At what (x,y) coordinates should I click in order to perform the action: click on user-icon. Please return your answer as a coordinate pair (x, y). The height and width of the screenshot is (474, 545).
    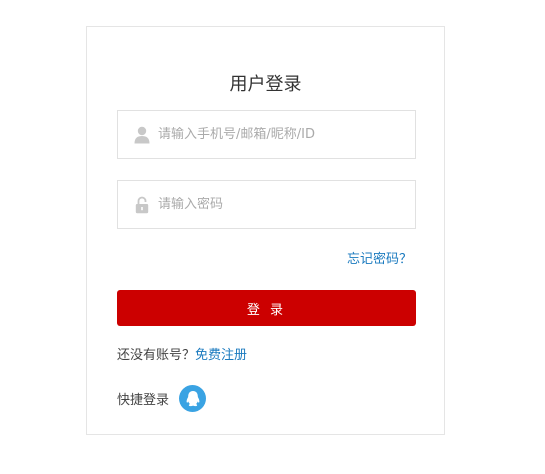
    Looking at the image, I should click on (142, 135).